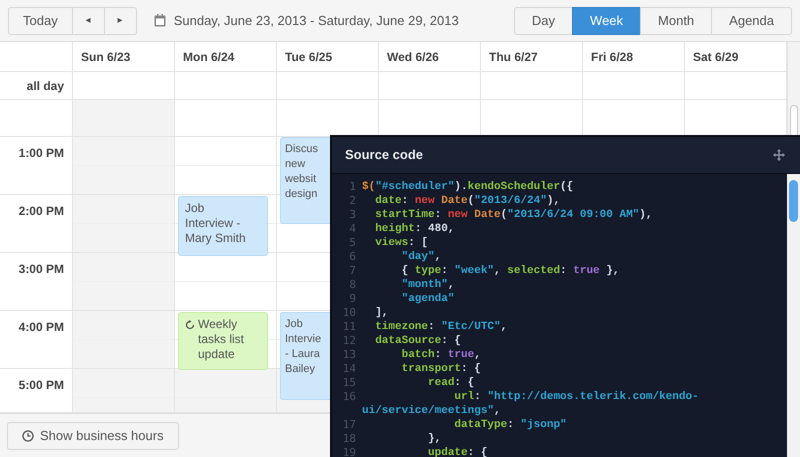  I want to click on time-label: 4:00 PM, so click(41, 327).